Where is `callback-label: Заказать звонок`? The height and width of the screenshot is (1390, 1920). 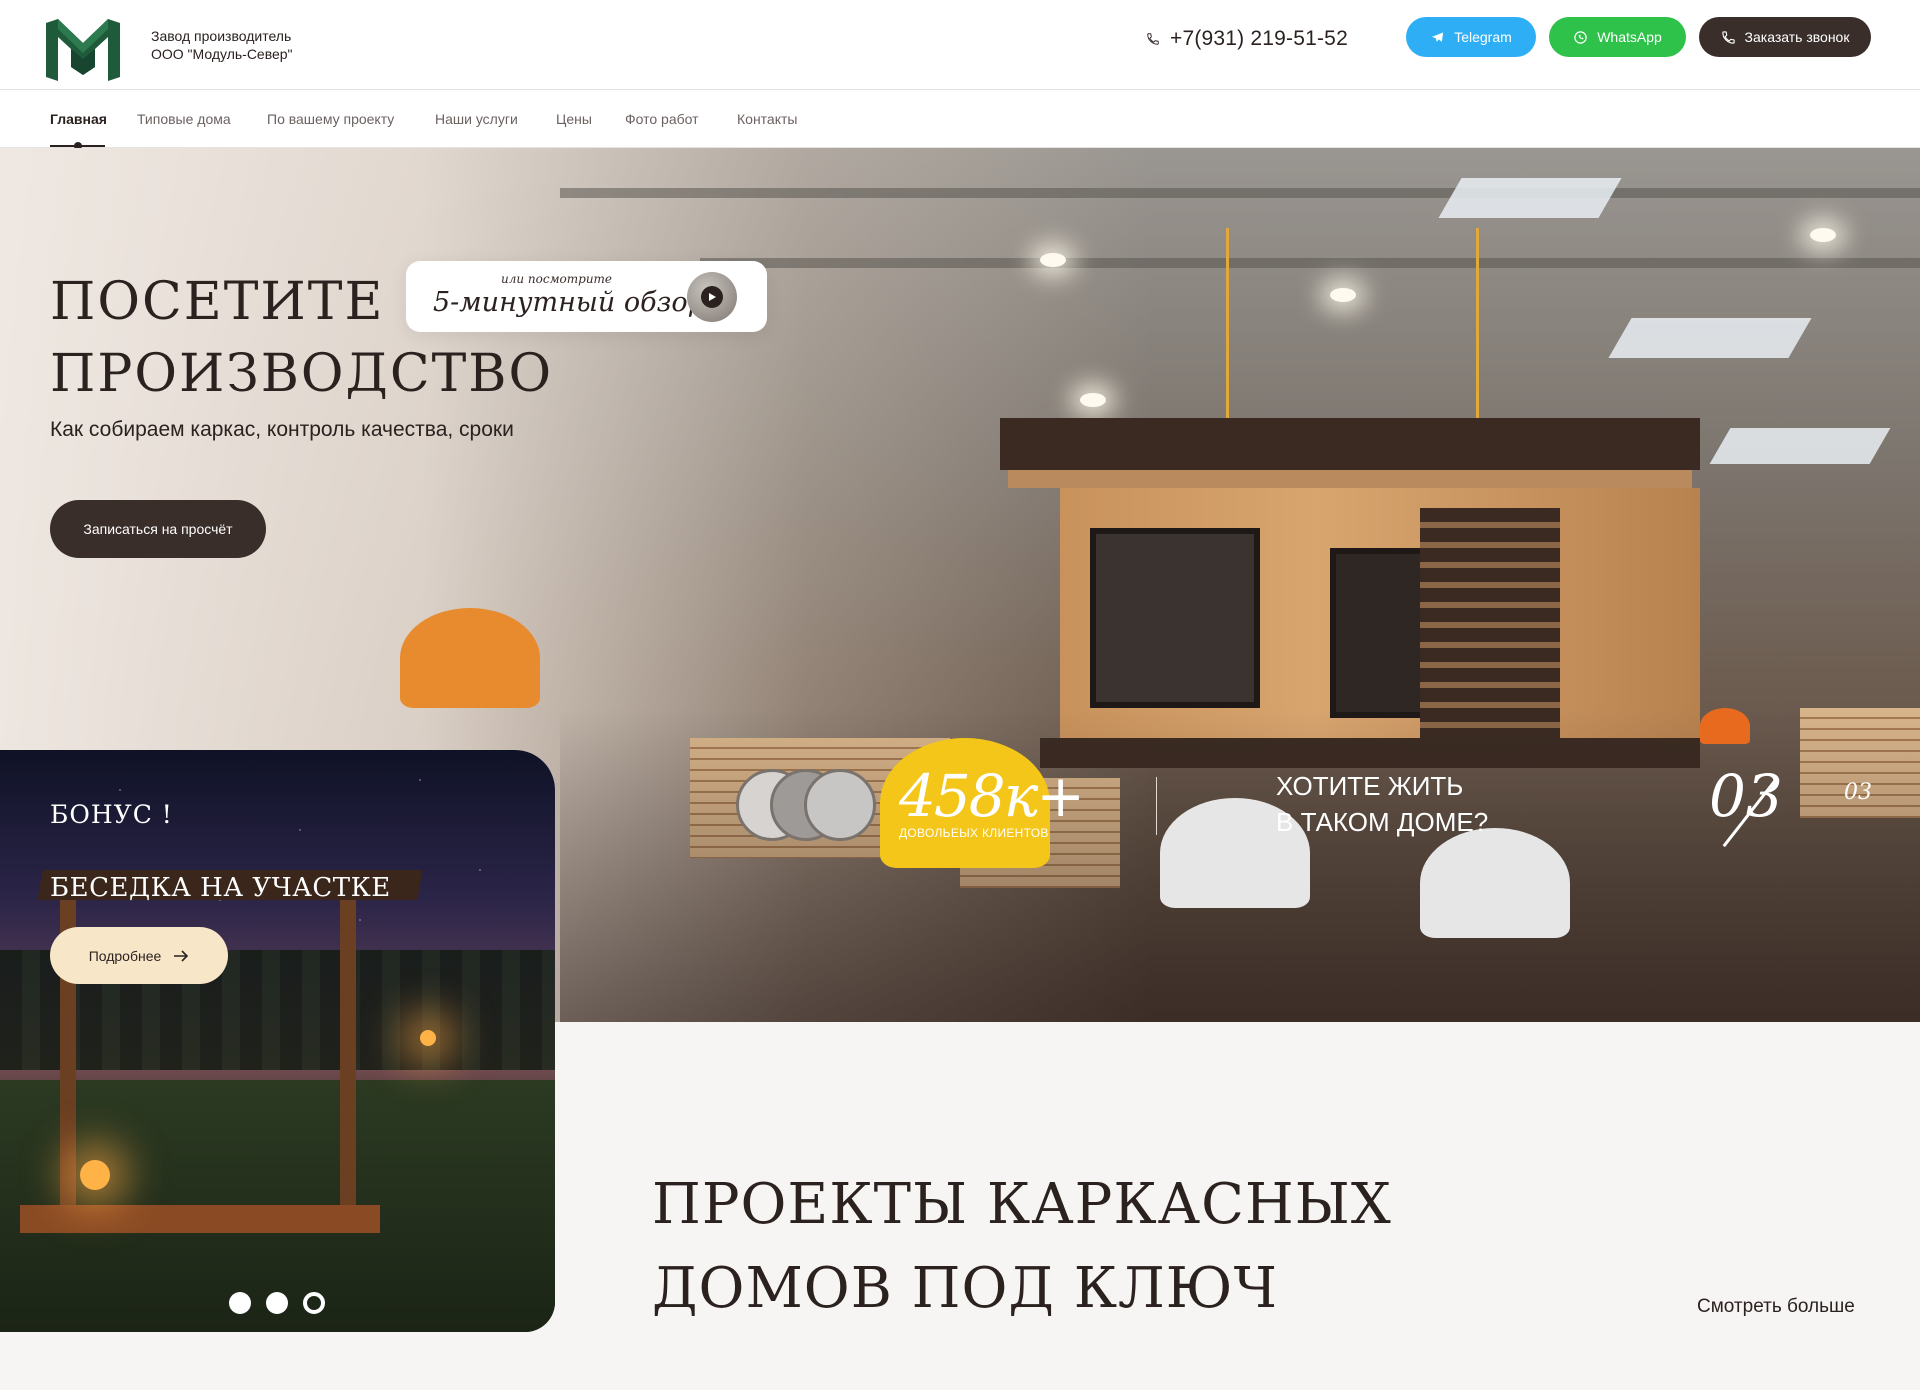
callback-label: Заказать звонок is located at coordinates (1797, 37).